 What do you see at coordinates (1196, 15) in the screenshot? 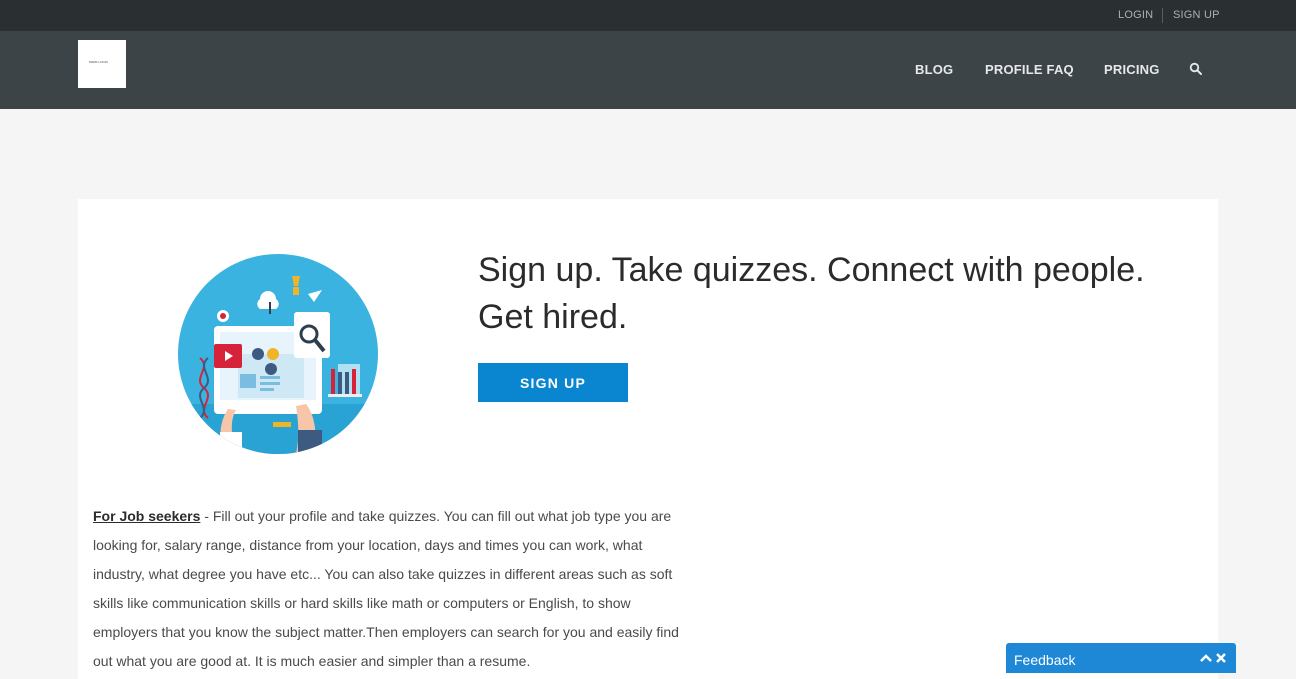
I see `signup-link: SIGN UP` at bounding box center [1196, 15].